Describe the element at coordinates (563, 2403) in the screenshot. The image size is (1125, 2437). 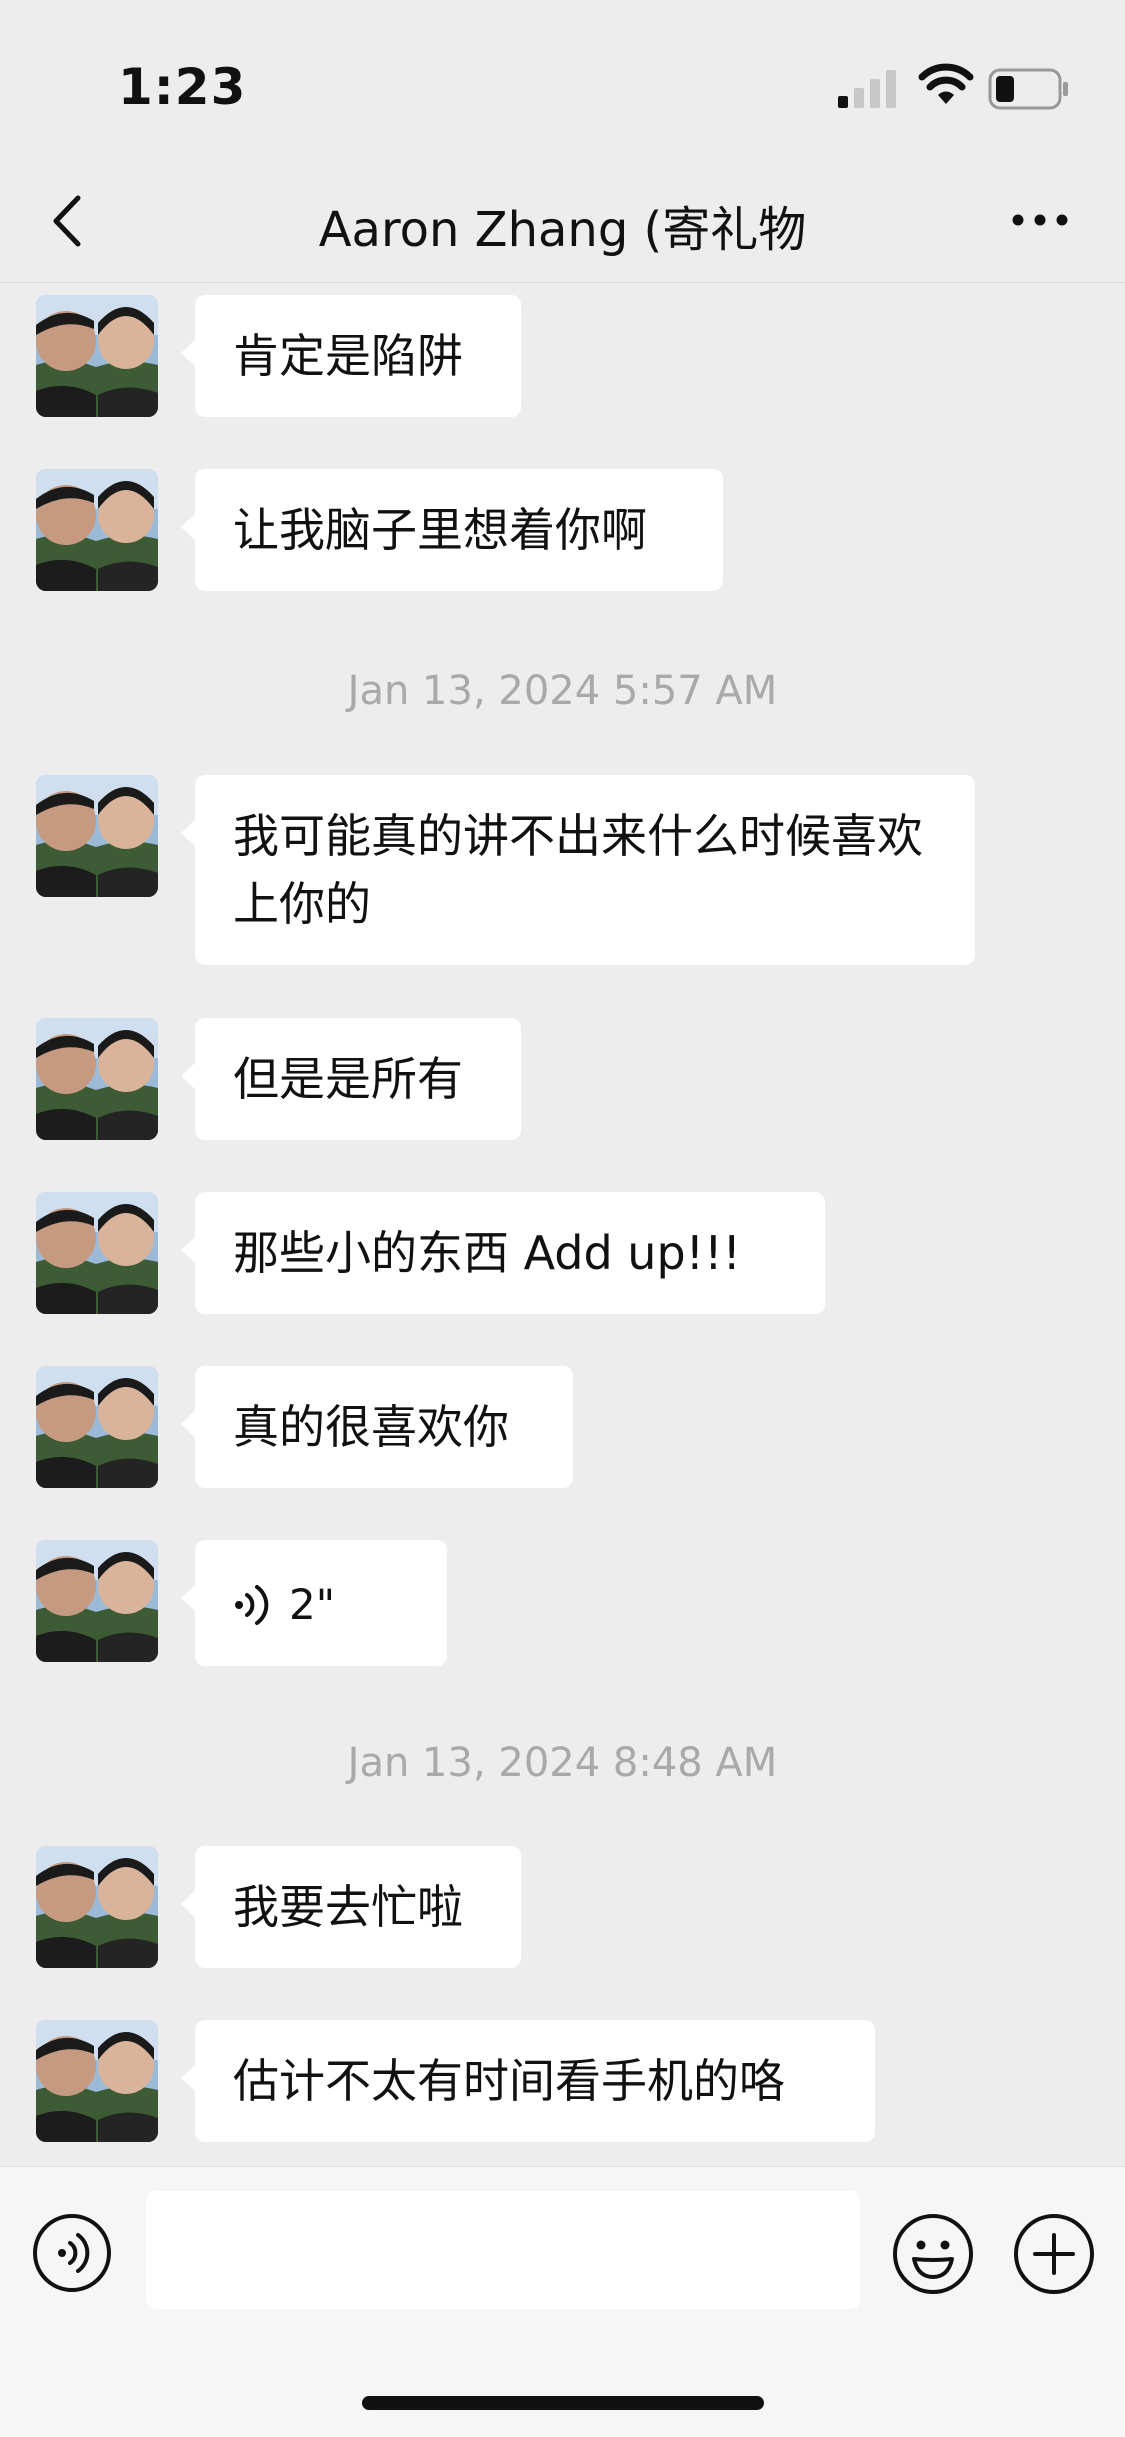
I see `home-indicator` at that location.